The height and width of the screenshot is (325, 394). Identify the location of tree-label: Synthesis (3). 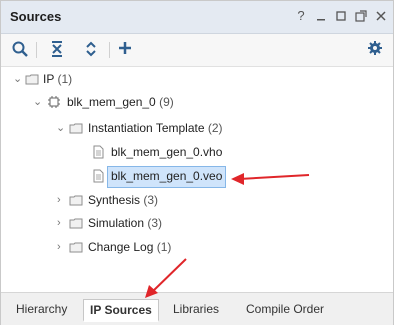
(123, 200).